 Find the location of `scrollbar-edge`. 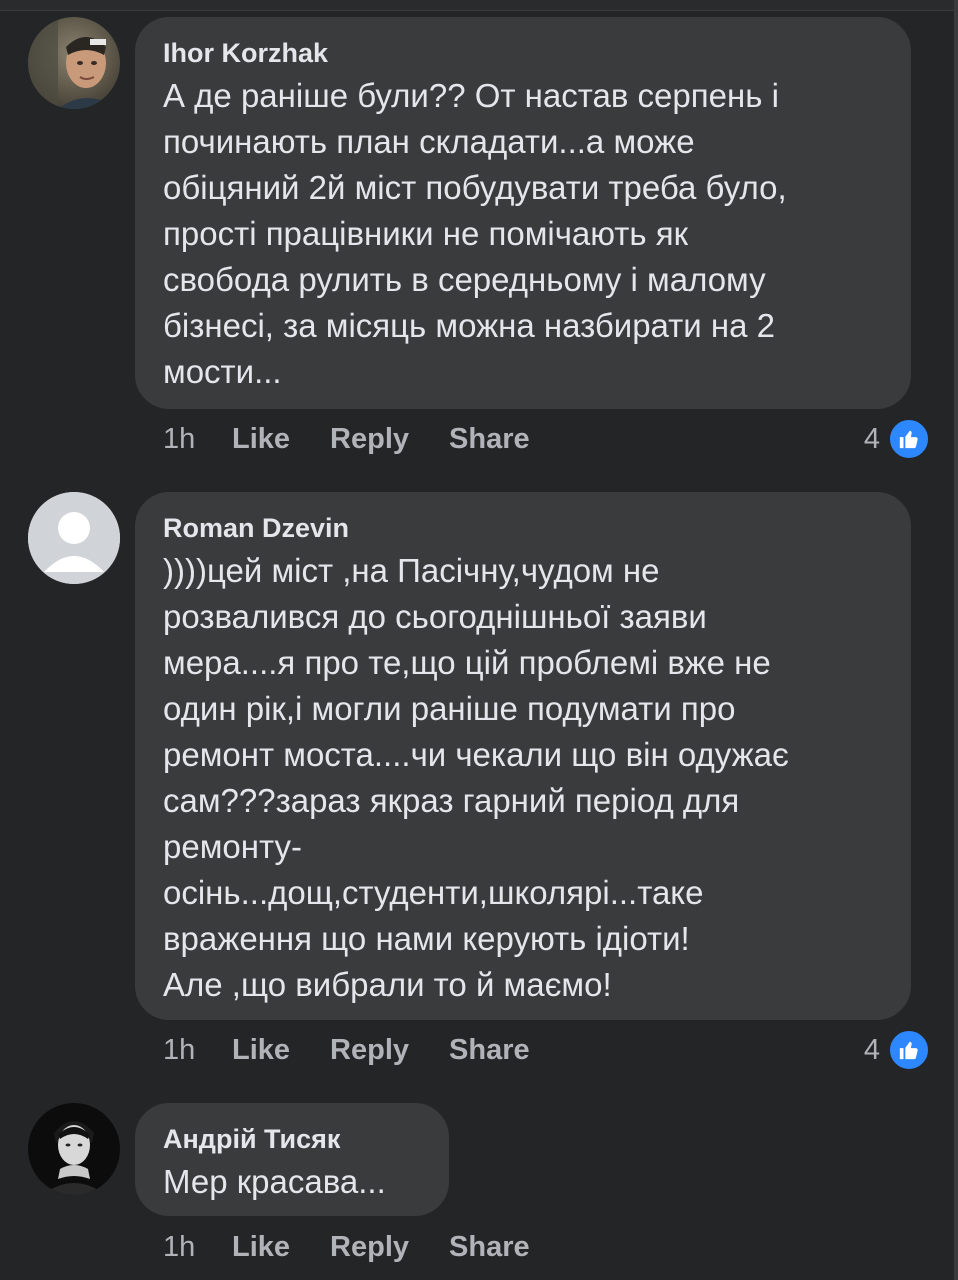

scrollbar-edge is located at coordinates (956, 640).